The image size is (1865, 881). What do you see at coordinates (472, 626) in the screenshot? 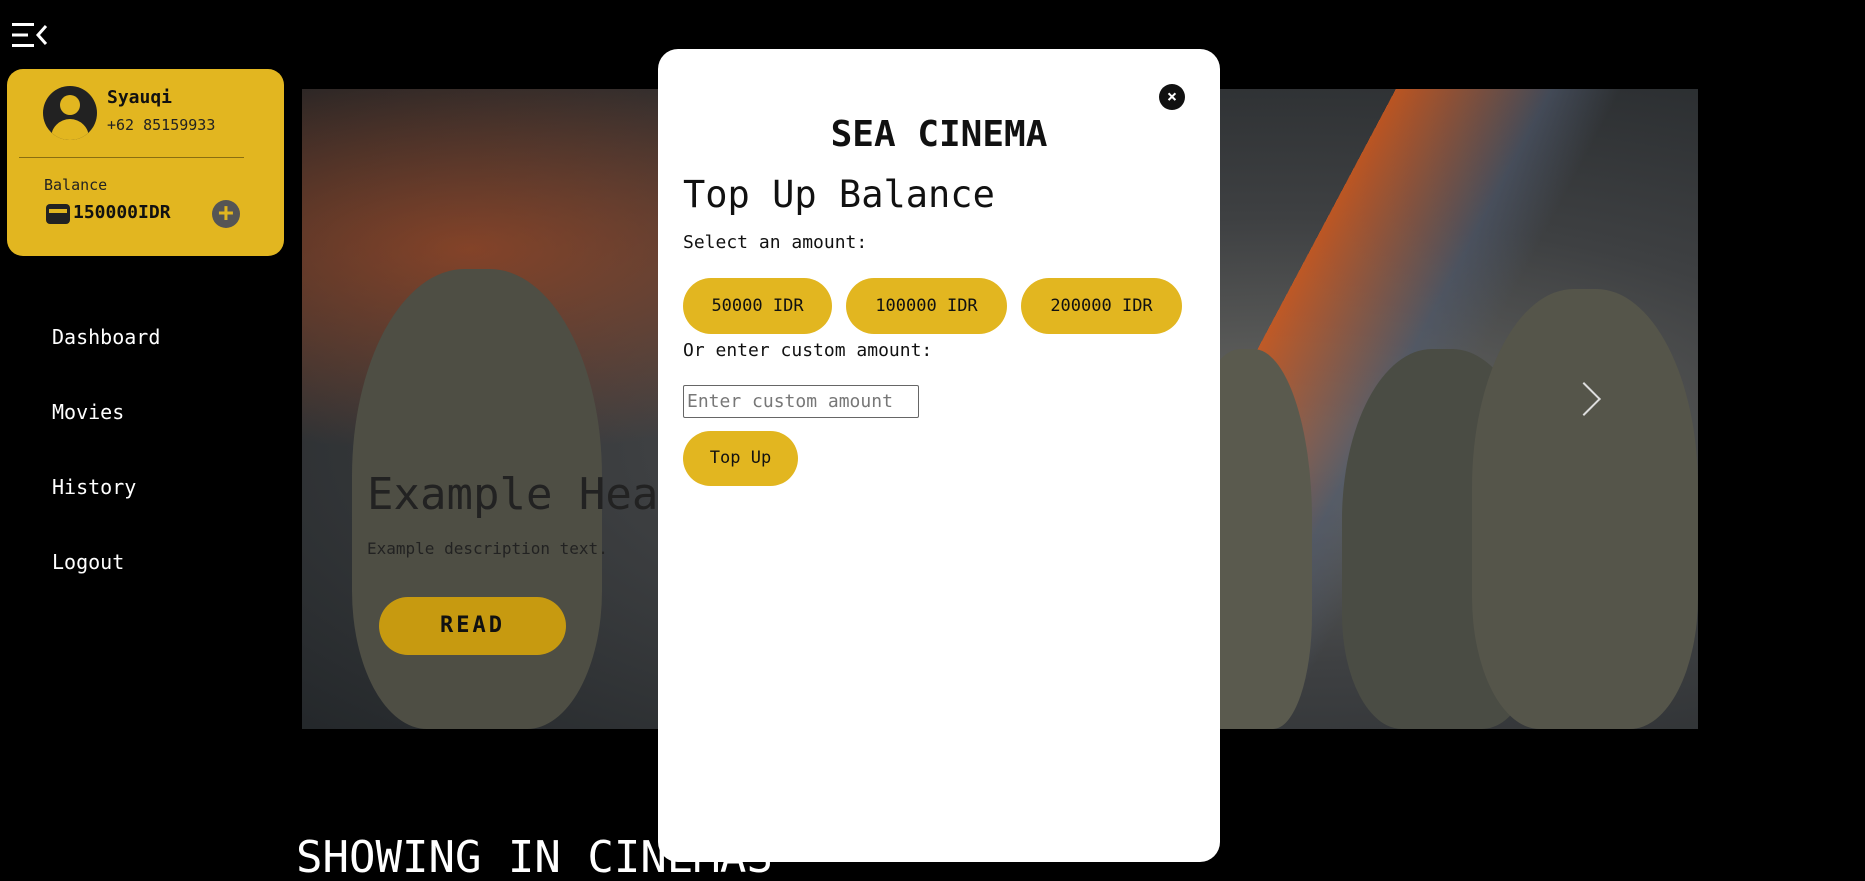
I see `read-button: READ` at bounding box center [472, 626].